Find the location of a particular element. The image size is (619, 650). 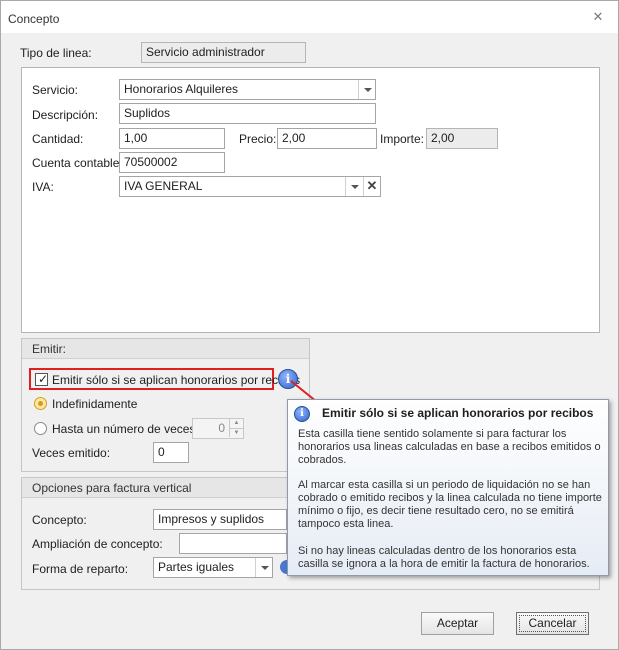

cantidad-label: Cantidad: is located at coordinates (58, 139).